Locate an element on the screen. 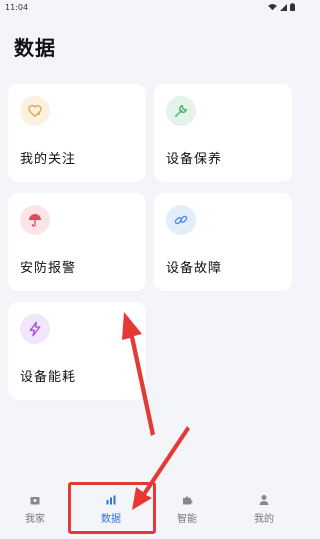 The width and height of the screenshot is (320, 539). signal-icon is located at coordinates (283, 7).